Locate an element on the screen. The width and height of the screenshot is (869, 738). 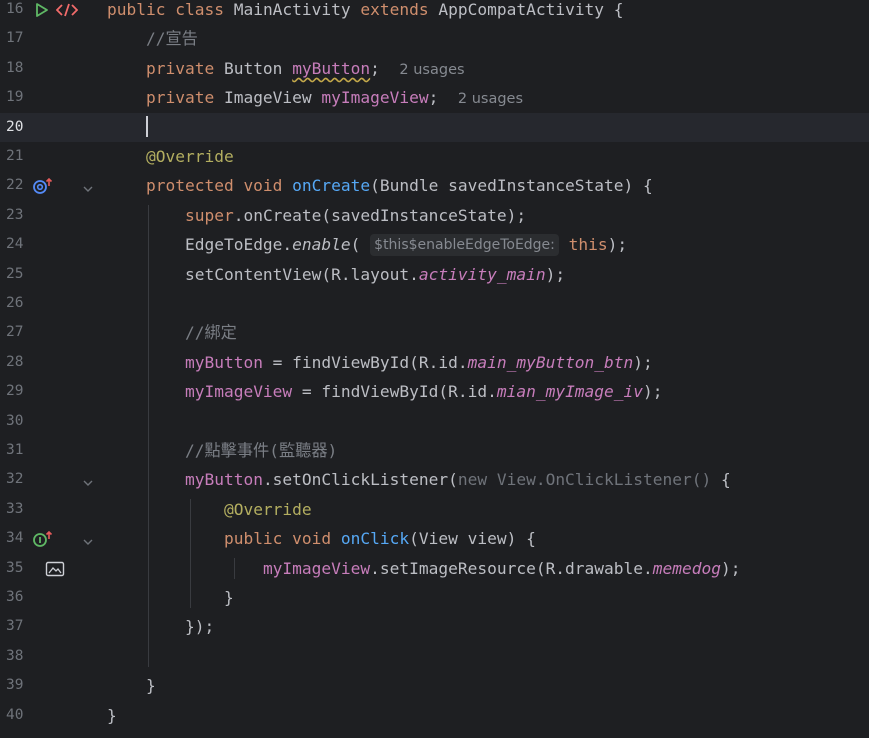
code-text: private ImageView myImageView; 2 usages is located at coordinates (315, 98).